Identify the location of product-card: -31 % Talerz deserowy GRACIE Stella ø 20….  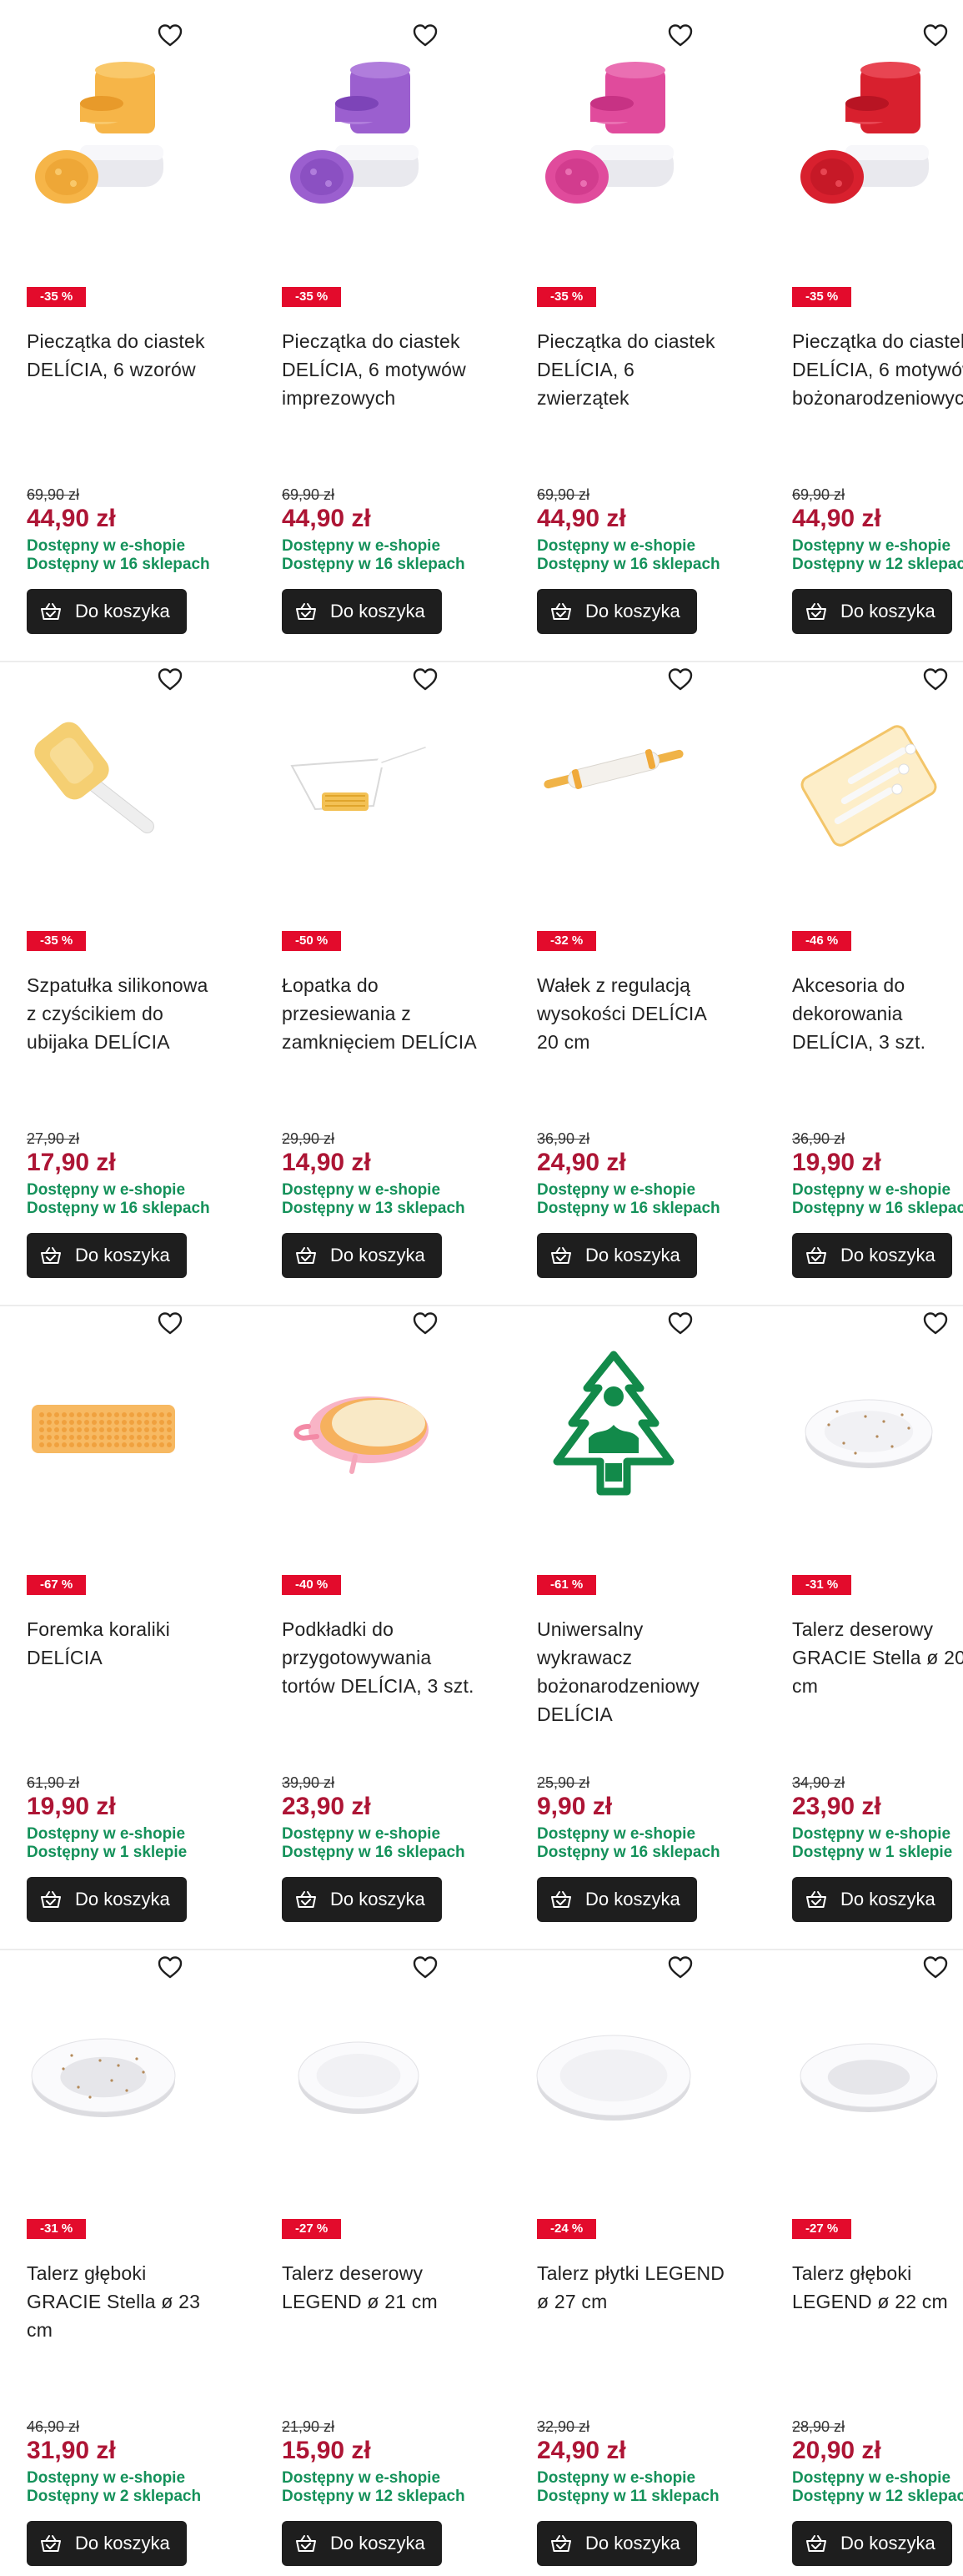
(864, 1610).